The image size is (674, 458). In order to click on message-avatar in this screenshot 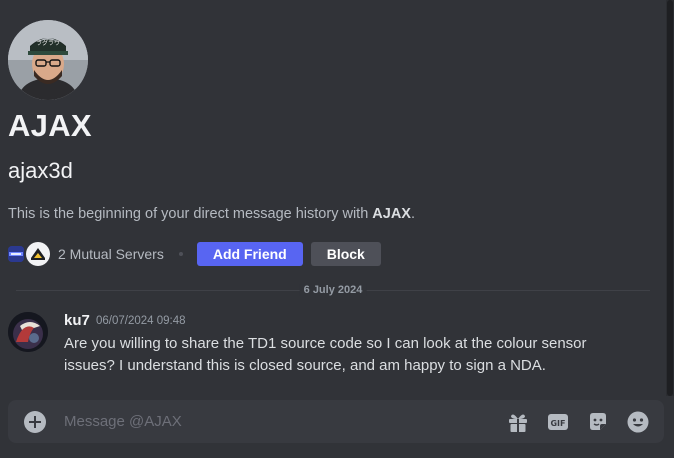, I will do `click(28, 332)`.